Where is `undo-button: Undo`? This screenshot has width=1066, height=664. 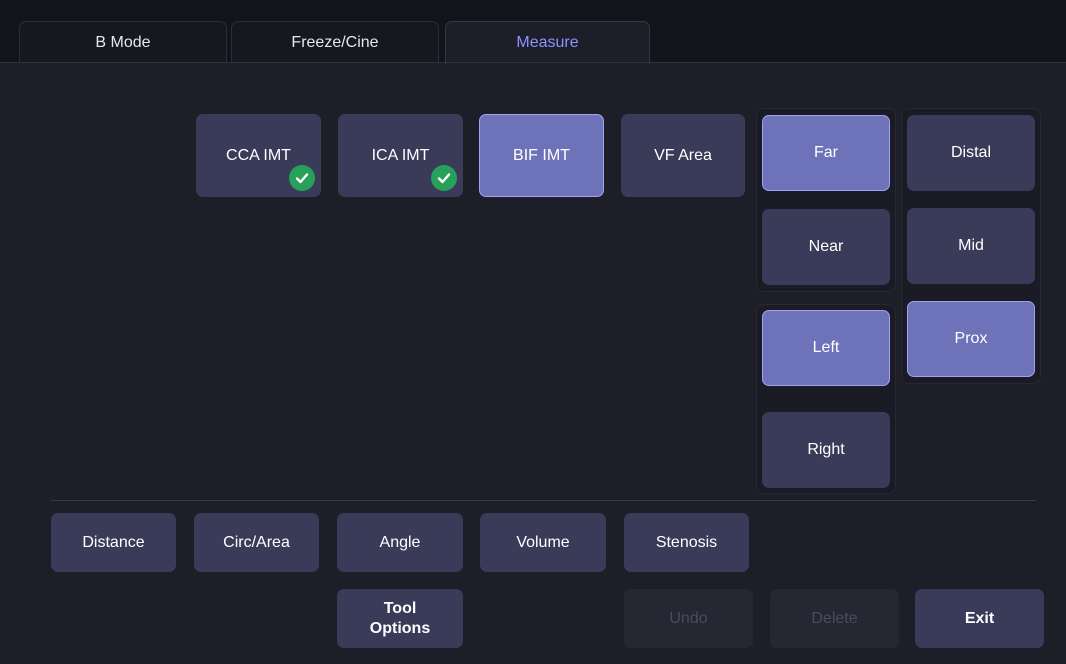
undo-button: Undo is located at coordinates (688, 618).